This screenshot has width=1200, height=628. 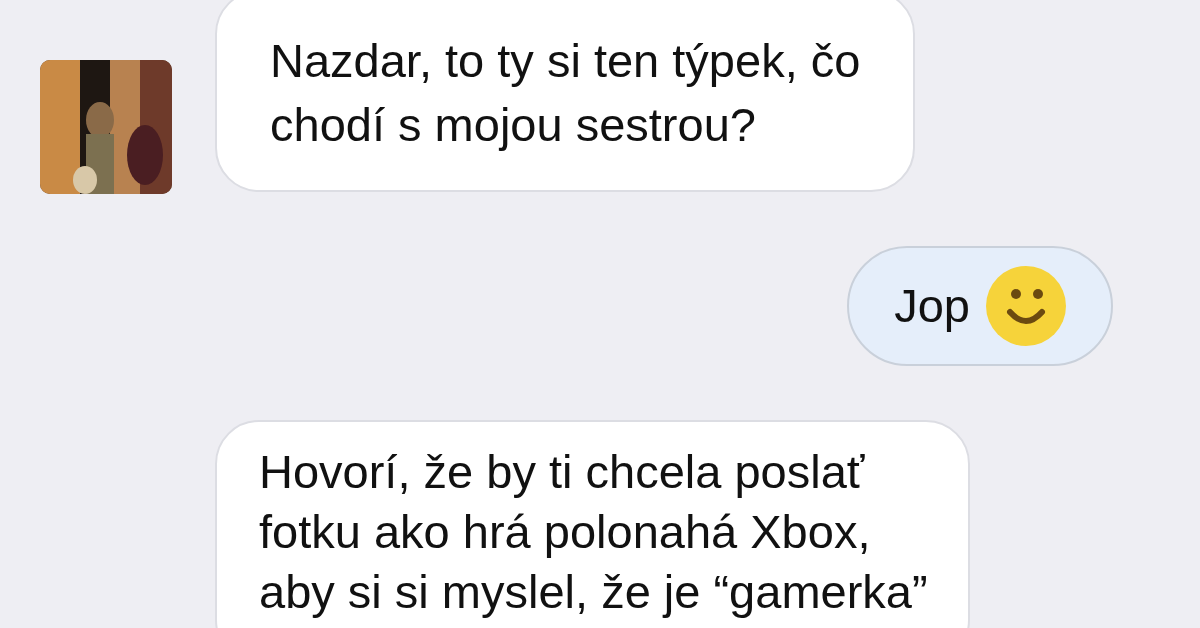 What do you see at coordinates (932, 306) in the screenshot?
I see `message-text: Jop` at bounding box center [932, 306].